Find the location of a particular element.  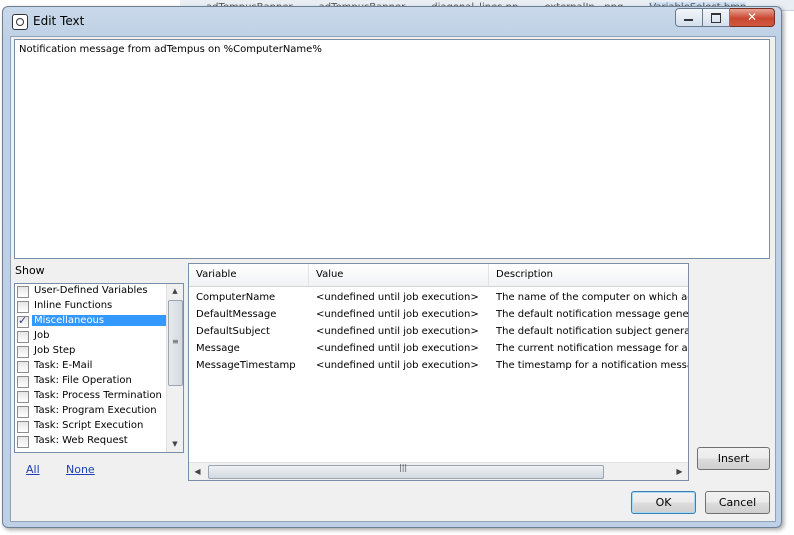

close-button: ✕ is located at coordinates (752, 17).